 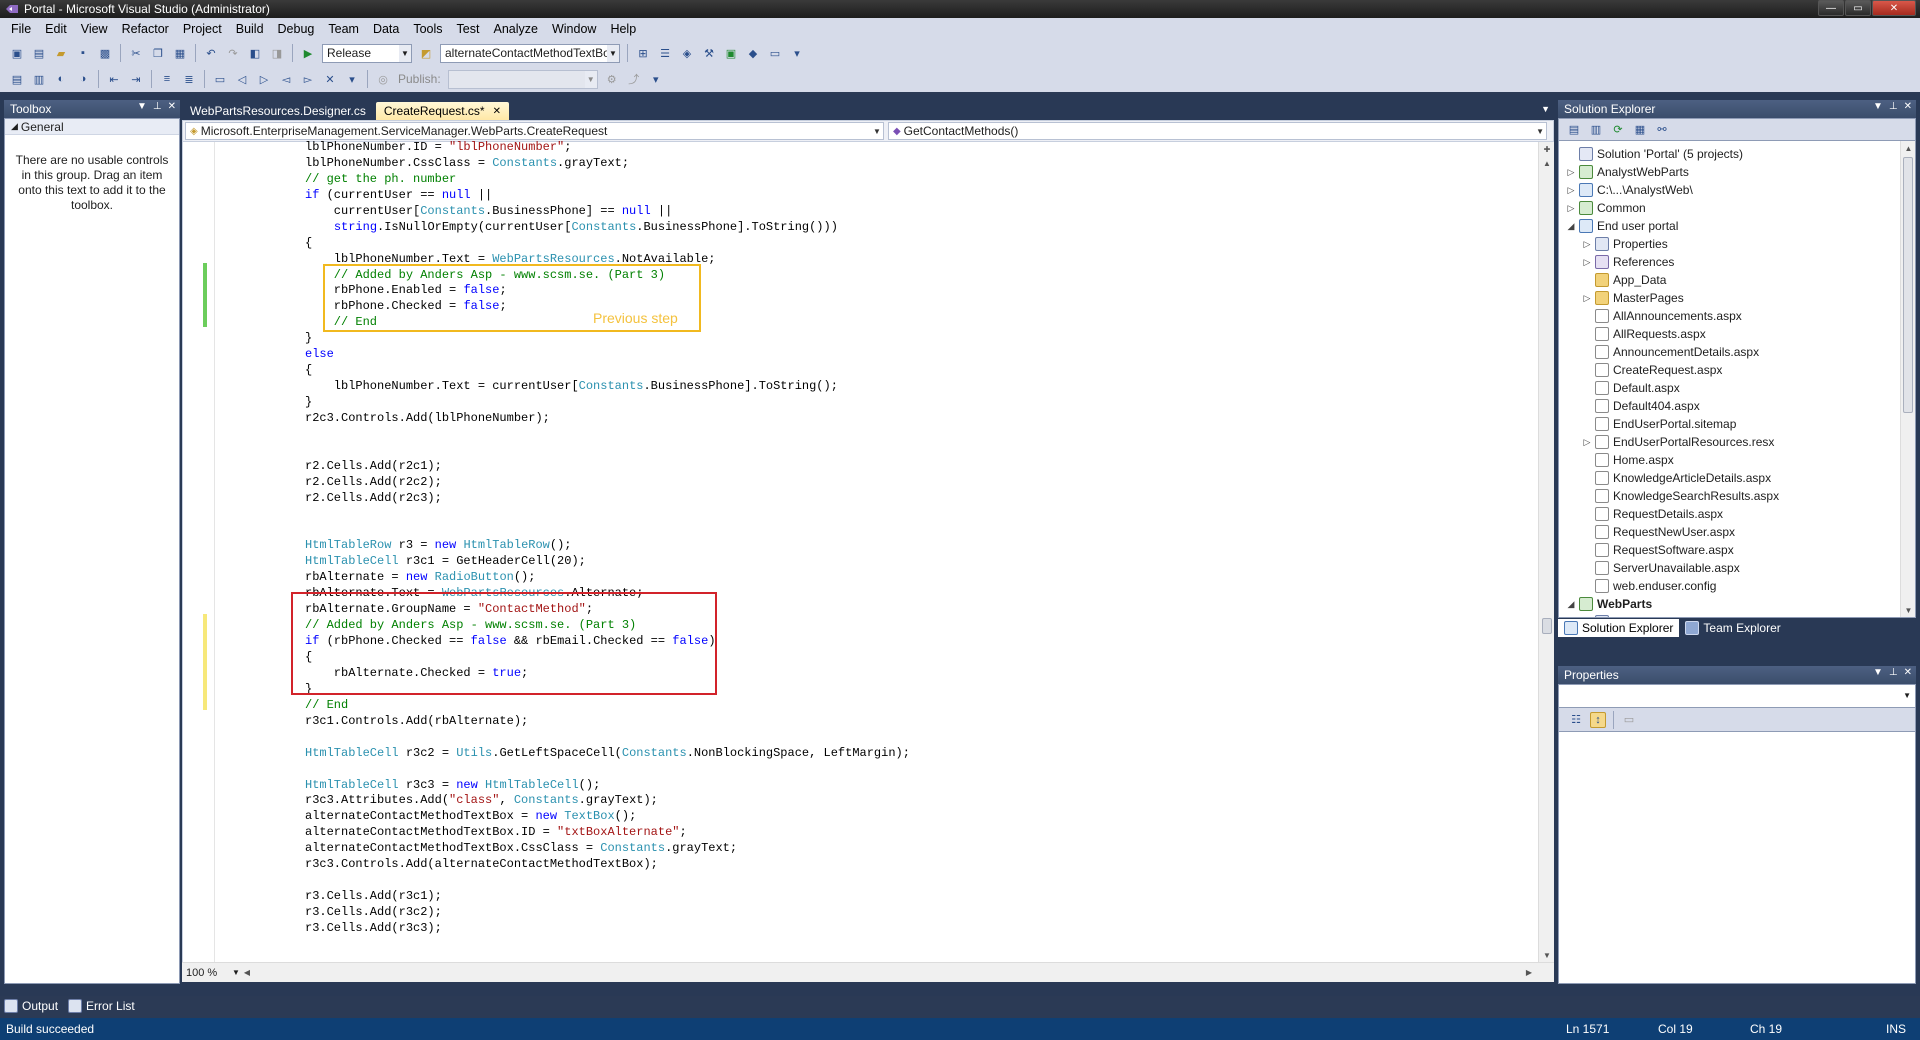 I want to click on paste-icon: ▦, so click(x=180, y=53).